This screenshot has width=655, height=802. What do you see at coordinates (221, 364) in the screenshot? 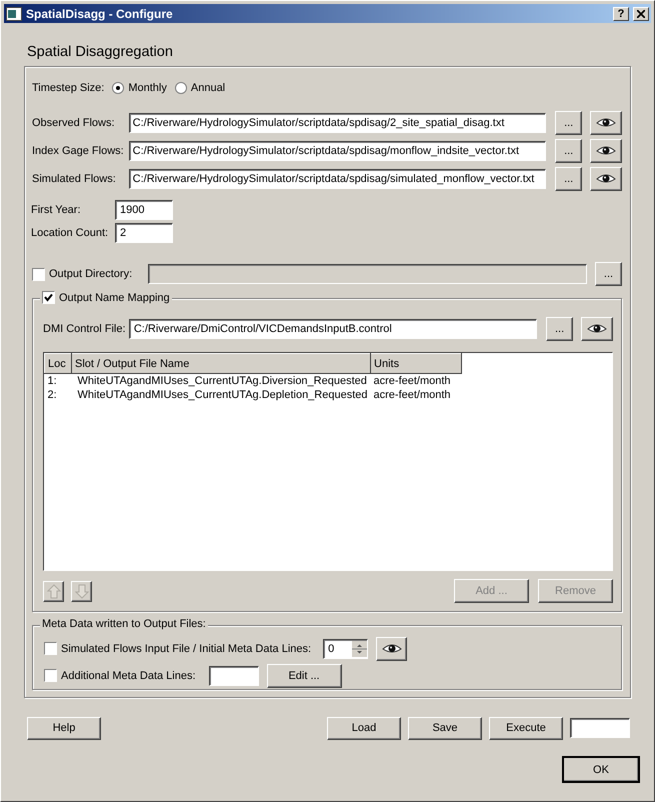
I see `column-header: Slot / Output File Name` at bounding box center [221, 364].